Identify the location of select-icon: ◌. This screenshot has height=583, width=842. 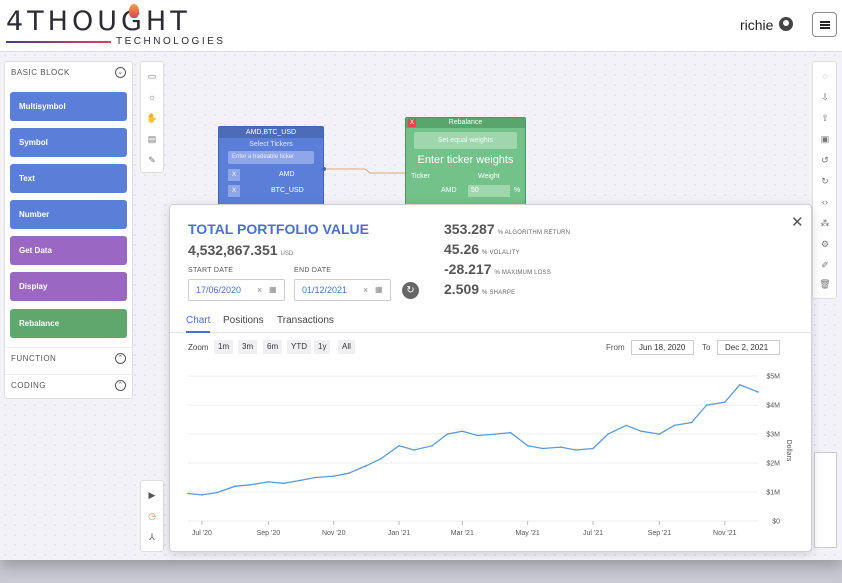
(825, 76).